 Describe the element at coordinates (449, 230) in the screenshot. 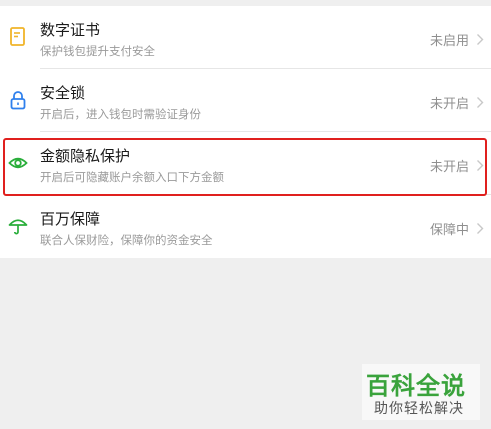

I see `item-status: 保障中` at that location.